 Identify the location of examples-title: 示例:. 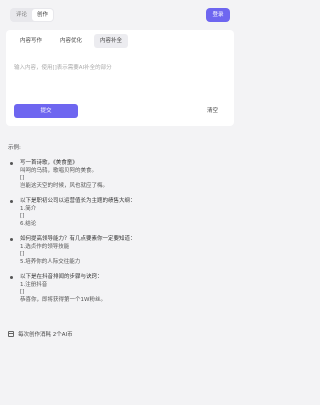
(14, 148).